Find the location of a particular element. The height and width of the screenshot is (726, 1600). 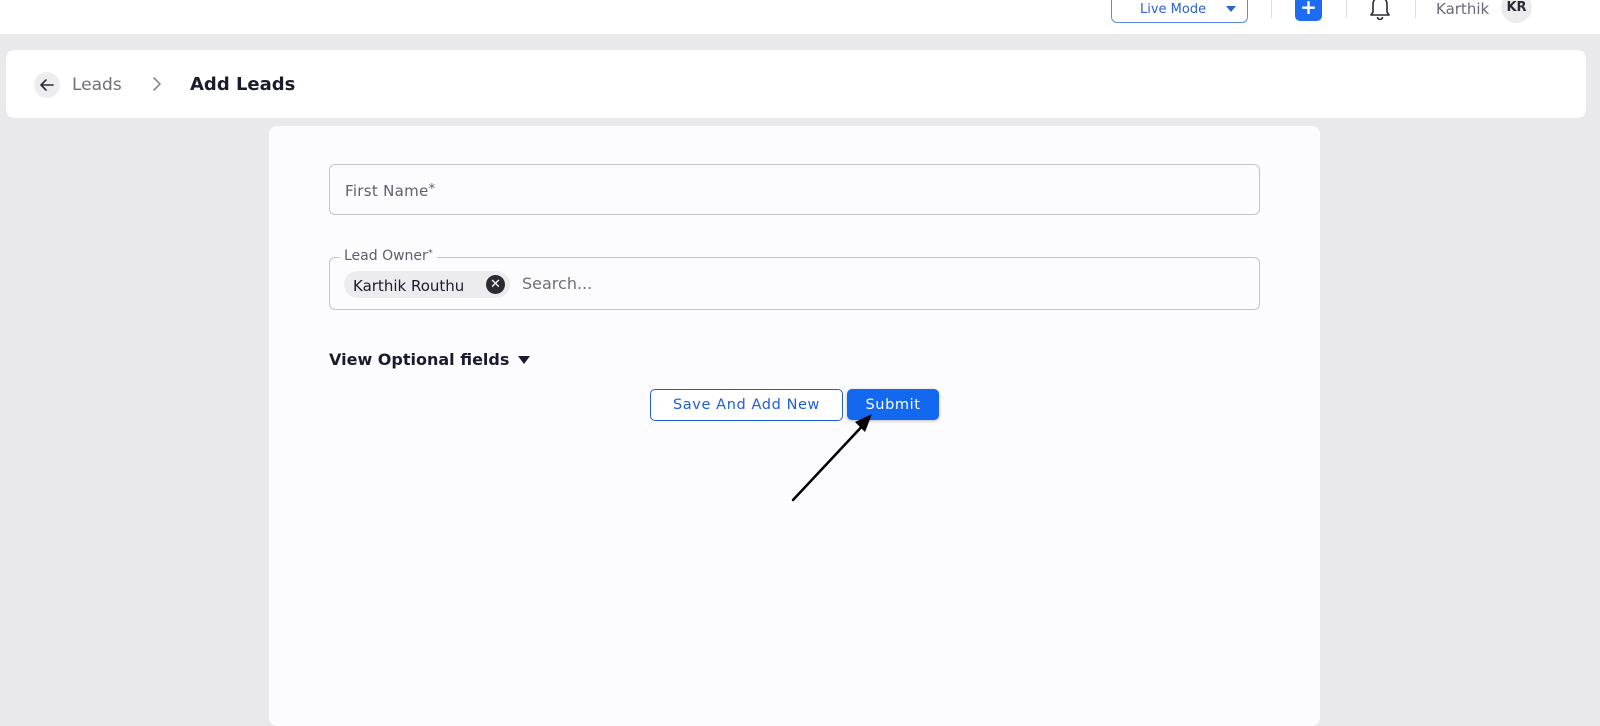

user-name: Karthik is located at coordinates (1462, 9).